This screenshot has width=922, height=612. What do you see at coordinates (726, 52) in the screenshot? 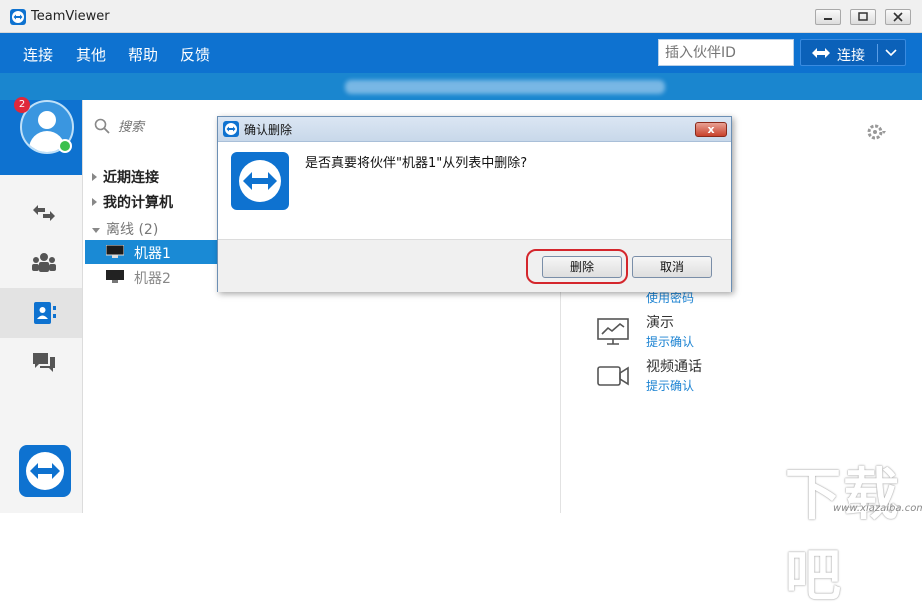
I see `partner-id-input` at bounding box center [726, 52].